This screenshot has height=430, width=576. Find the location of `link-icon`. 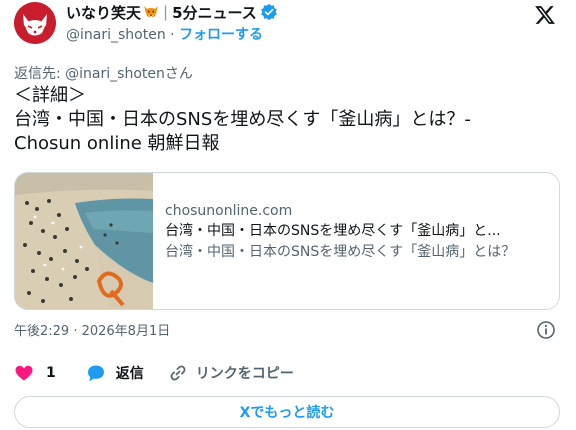

link-icon is located at coordinates (178, 373).